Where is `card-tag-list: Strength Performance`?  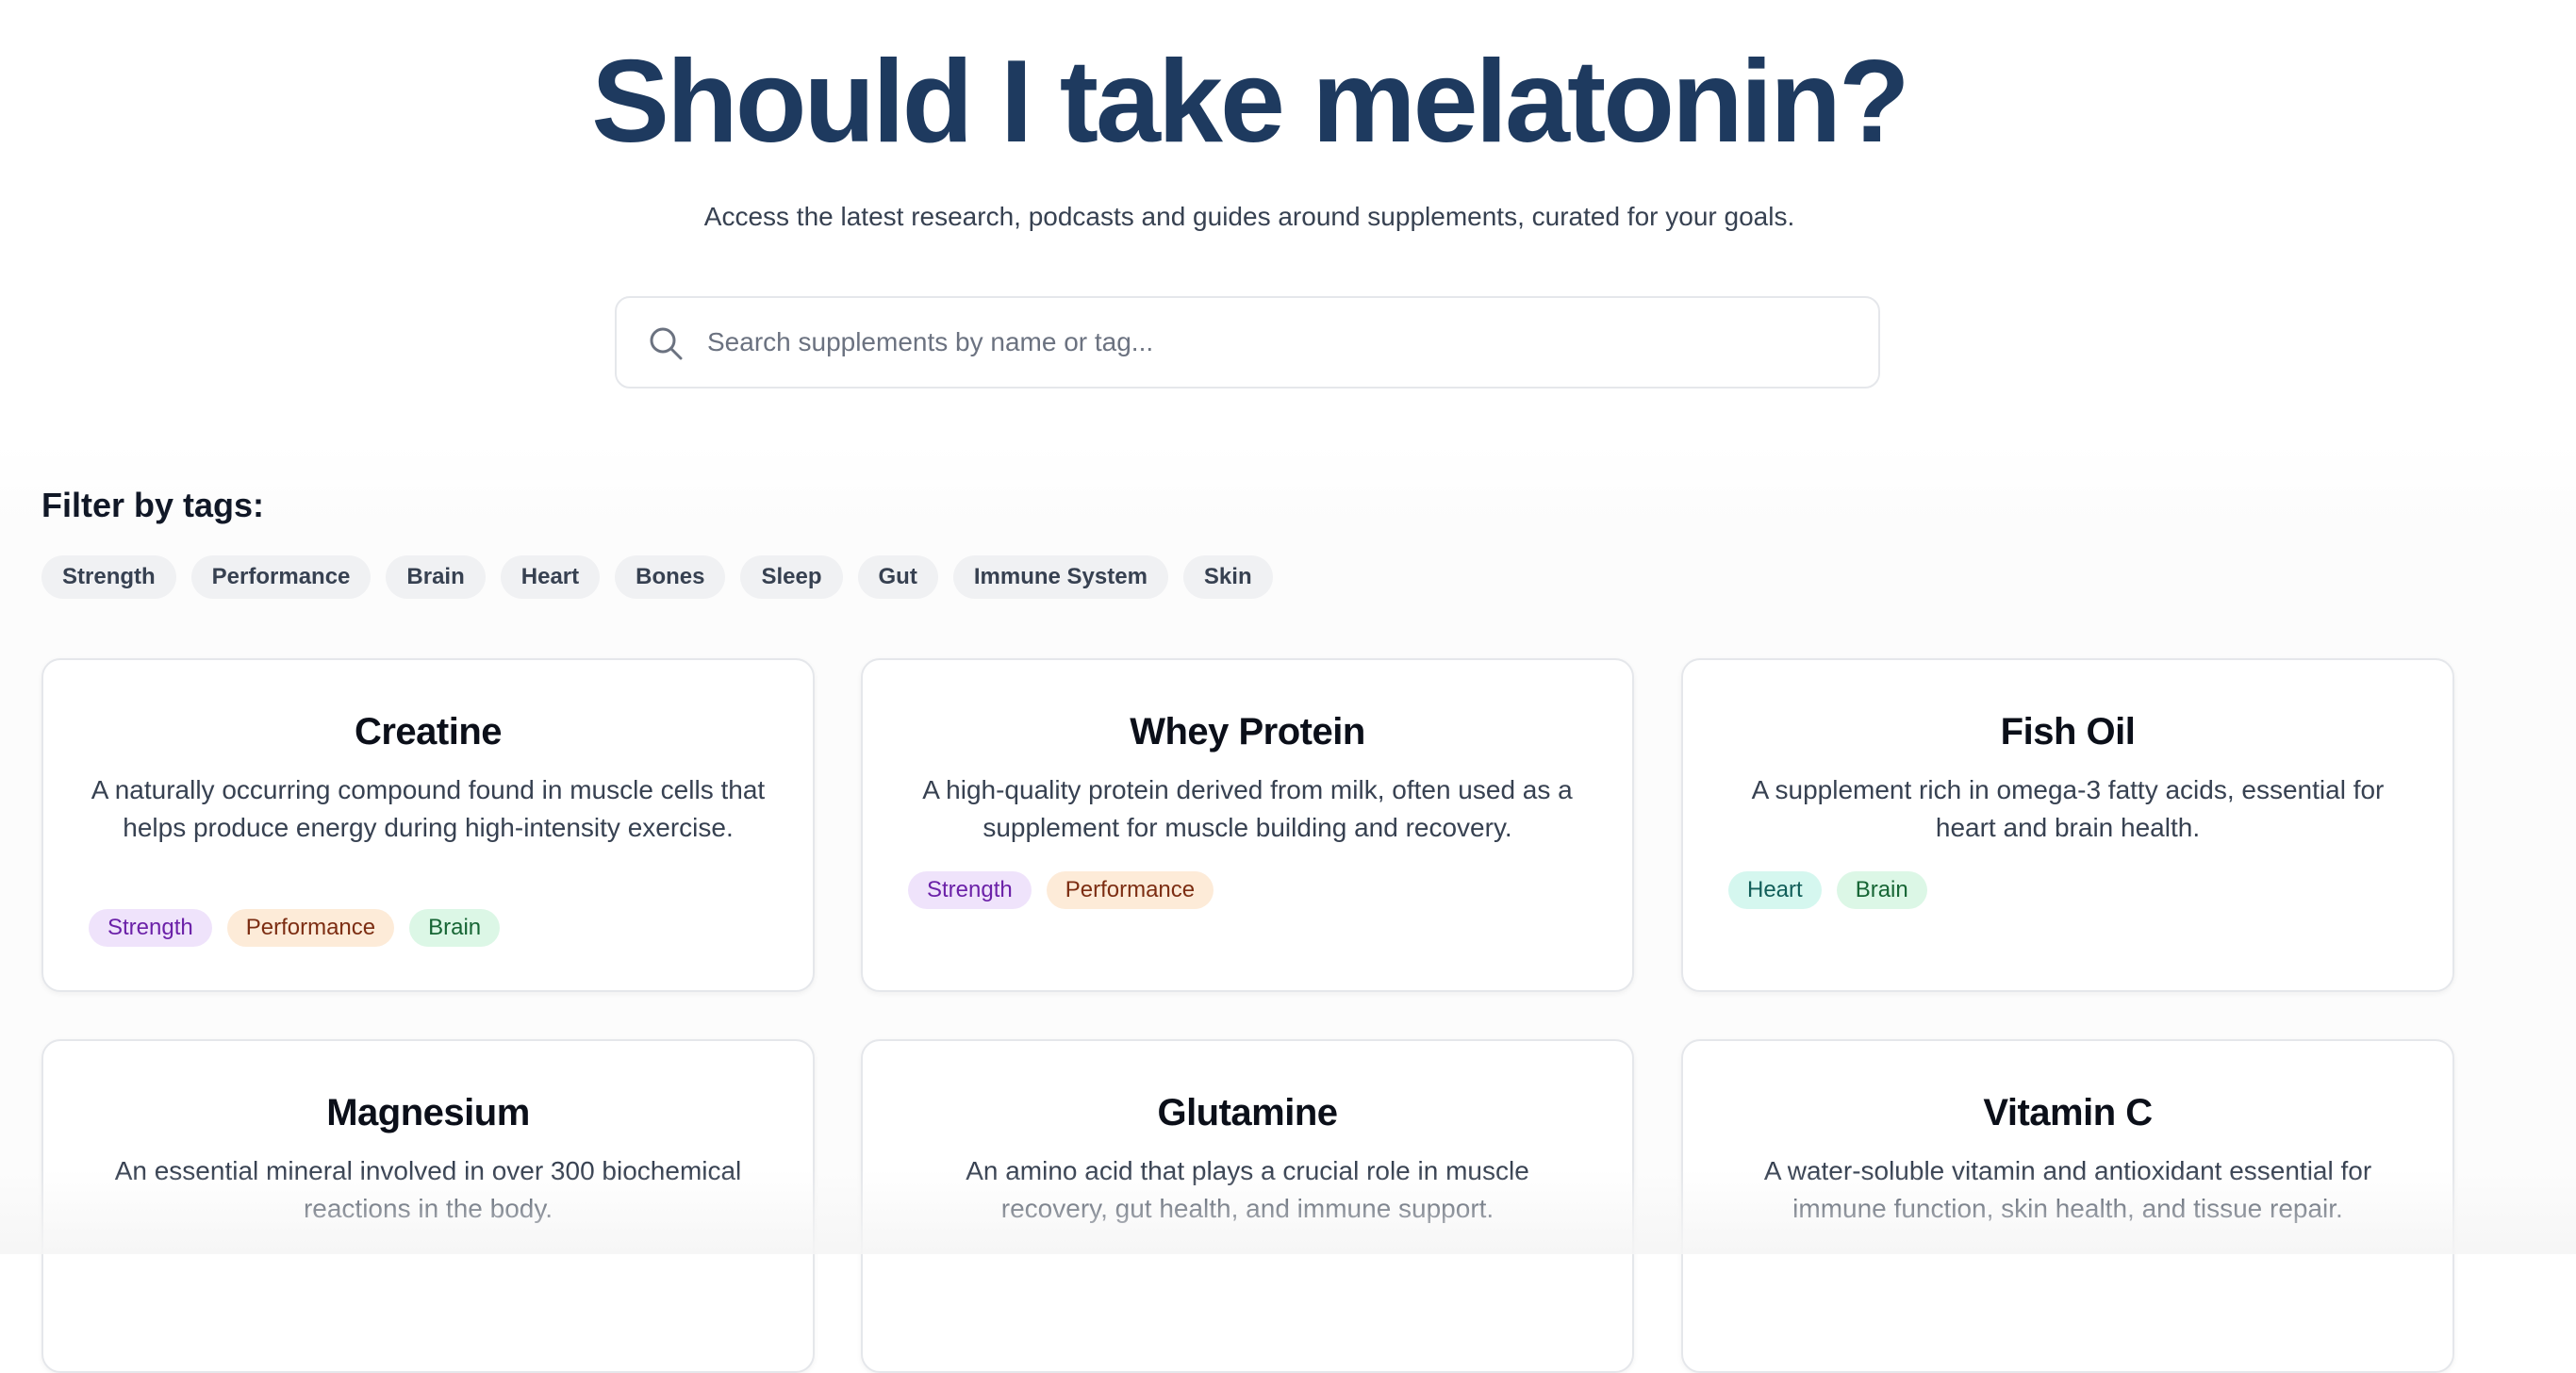 card-tag-list: Strength Performance is located at coordinates (1061, 890).